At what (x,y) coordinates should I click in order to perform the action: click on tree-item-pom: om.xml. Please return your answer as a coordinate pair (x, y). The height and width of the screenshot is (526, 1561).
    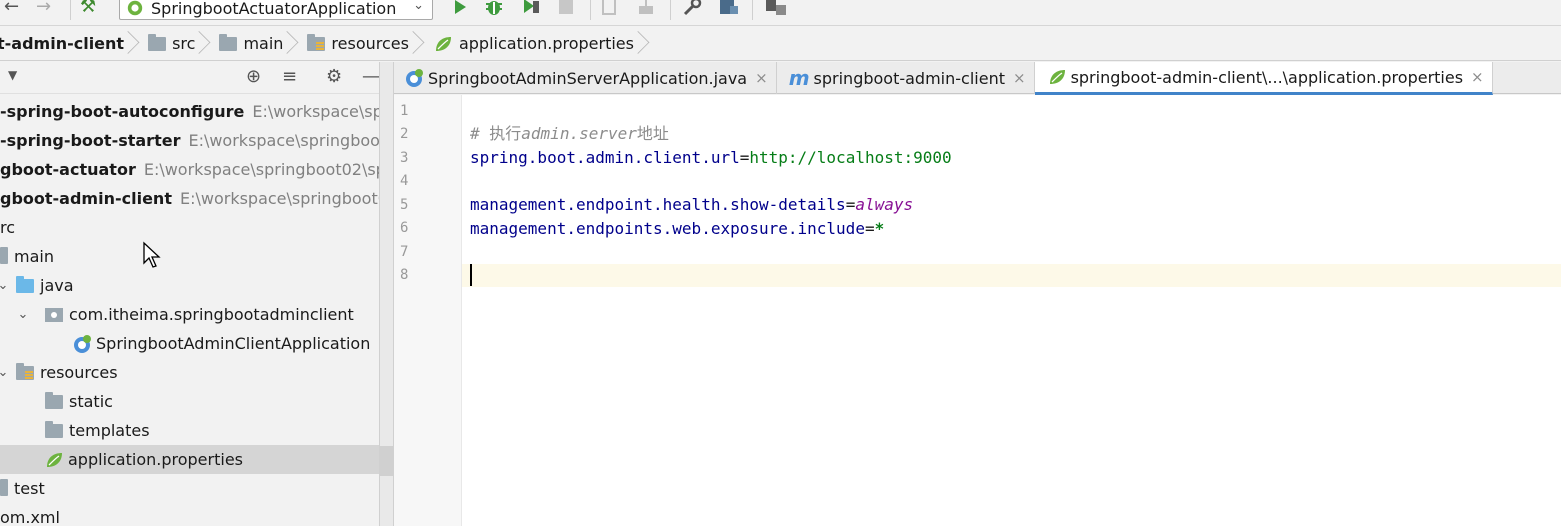
    Looking at the image, I should click on (189, 514).